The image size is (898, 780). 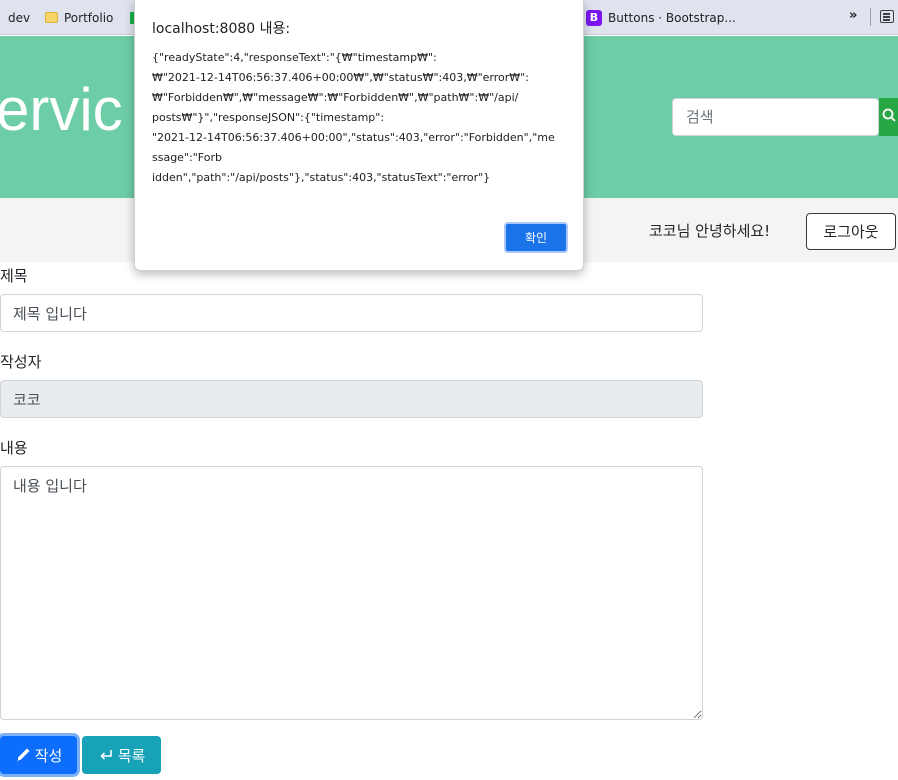 I want to click on write-button: 작성, so click(x=38, y=755).